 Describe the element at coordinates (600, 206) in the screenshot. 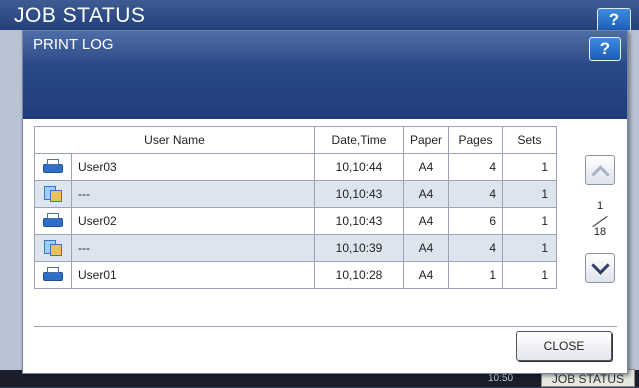

I see `page-current: 1` at that location.